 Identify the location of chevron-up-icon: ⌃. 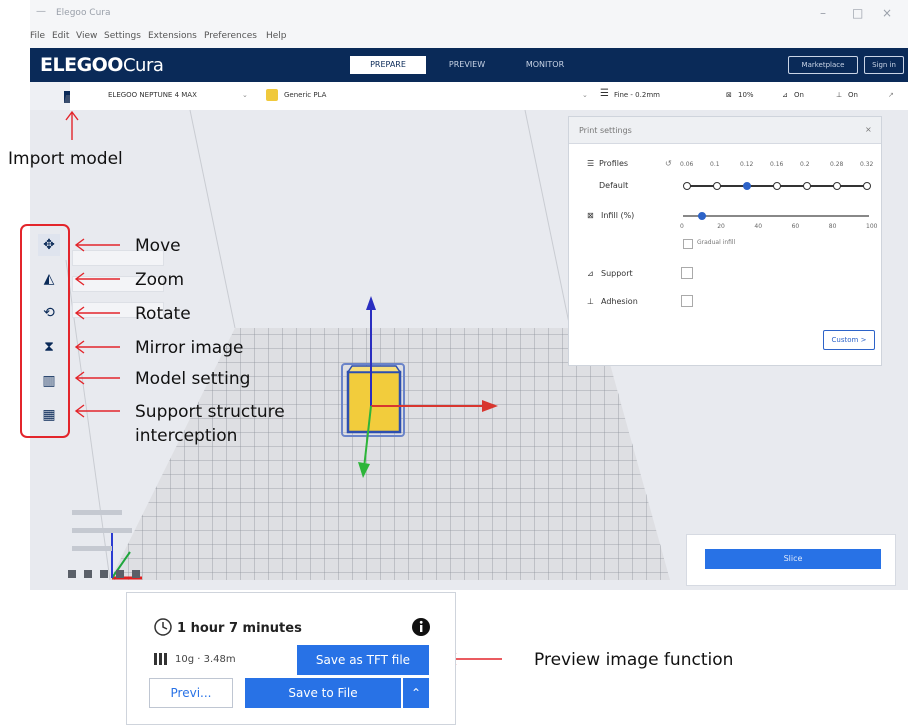
(416, 693).